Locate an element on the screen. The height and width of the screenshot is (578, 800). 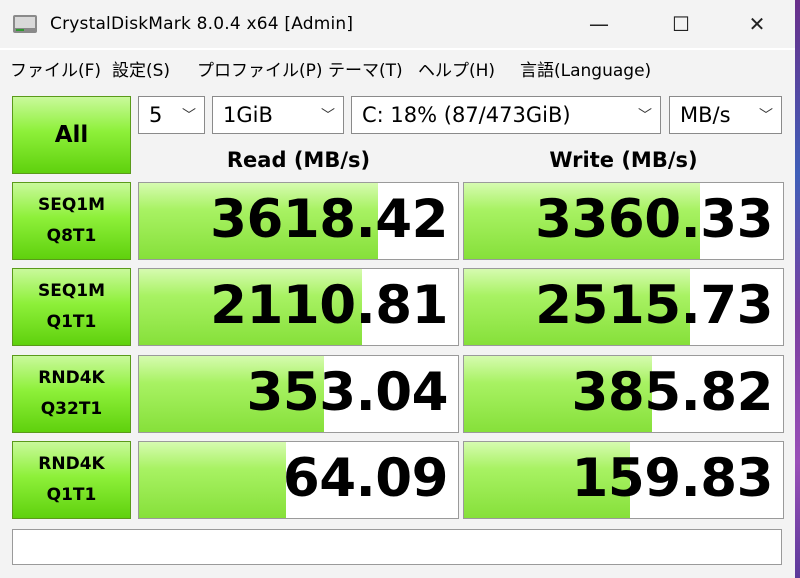
write-column-header: Write (MB/s) is located at coordinates (623, 160).